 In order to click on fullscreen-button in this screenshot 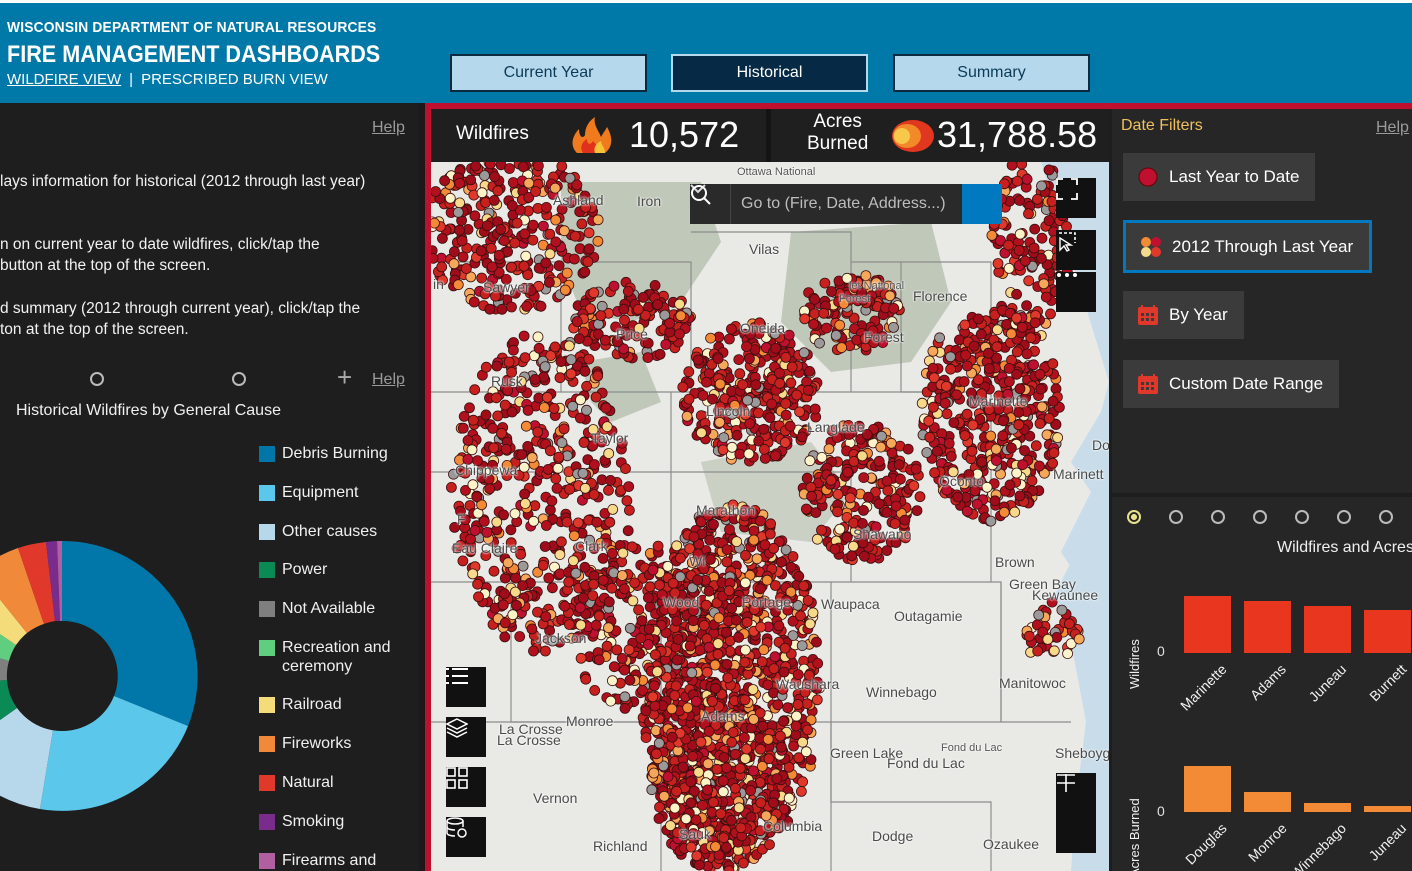, I will do `click(1076, 198)`.